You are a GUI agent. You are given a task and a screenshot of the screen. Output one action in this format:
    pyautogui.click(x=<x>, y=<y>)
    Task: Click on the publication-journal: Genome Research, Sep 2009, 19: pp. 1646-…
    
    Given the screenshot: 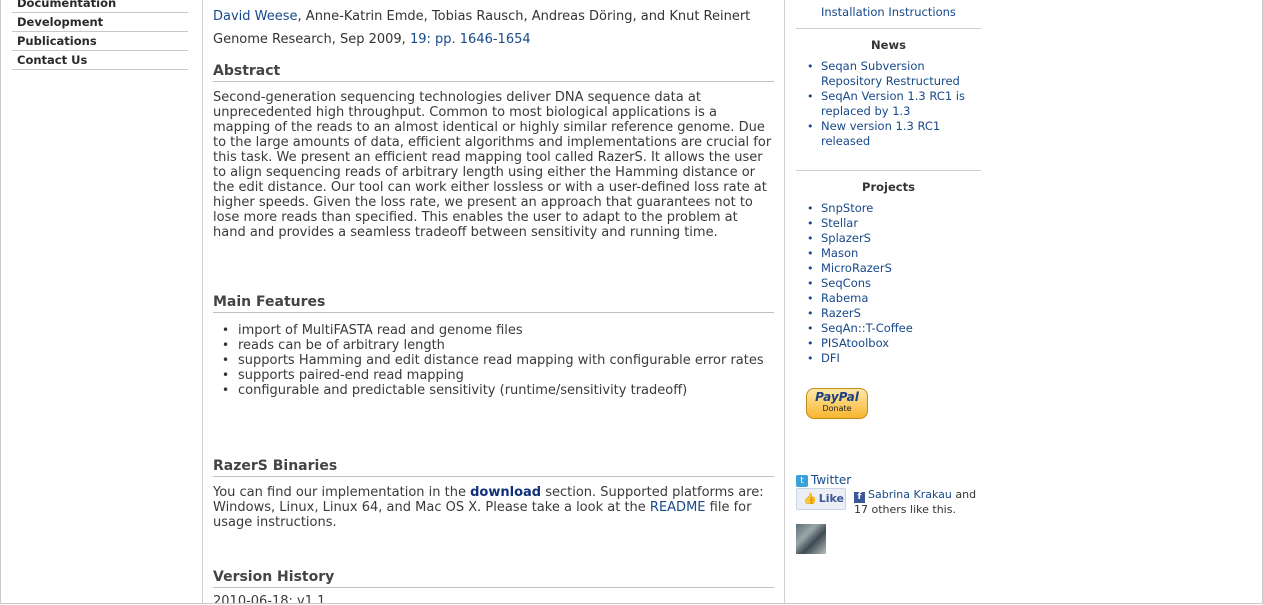 What is the action you would take?
    pyautogui.click(x=372, y=40)
    